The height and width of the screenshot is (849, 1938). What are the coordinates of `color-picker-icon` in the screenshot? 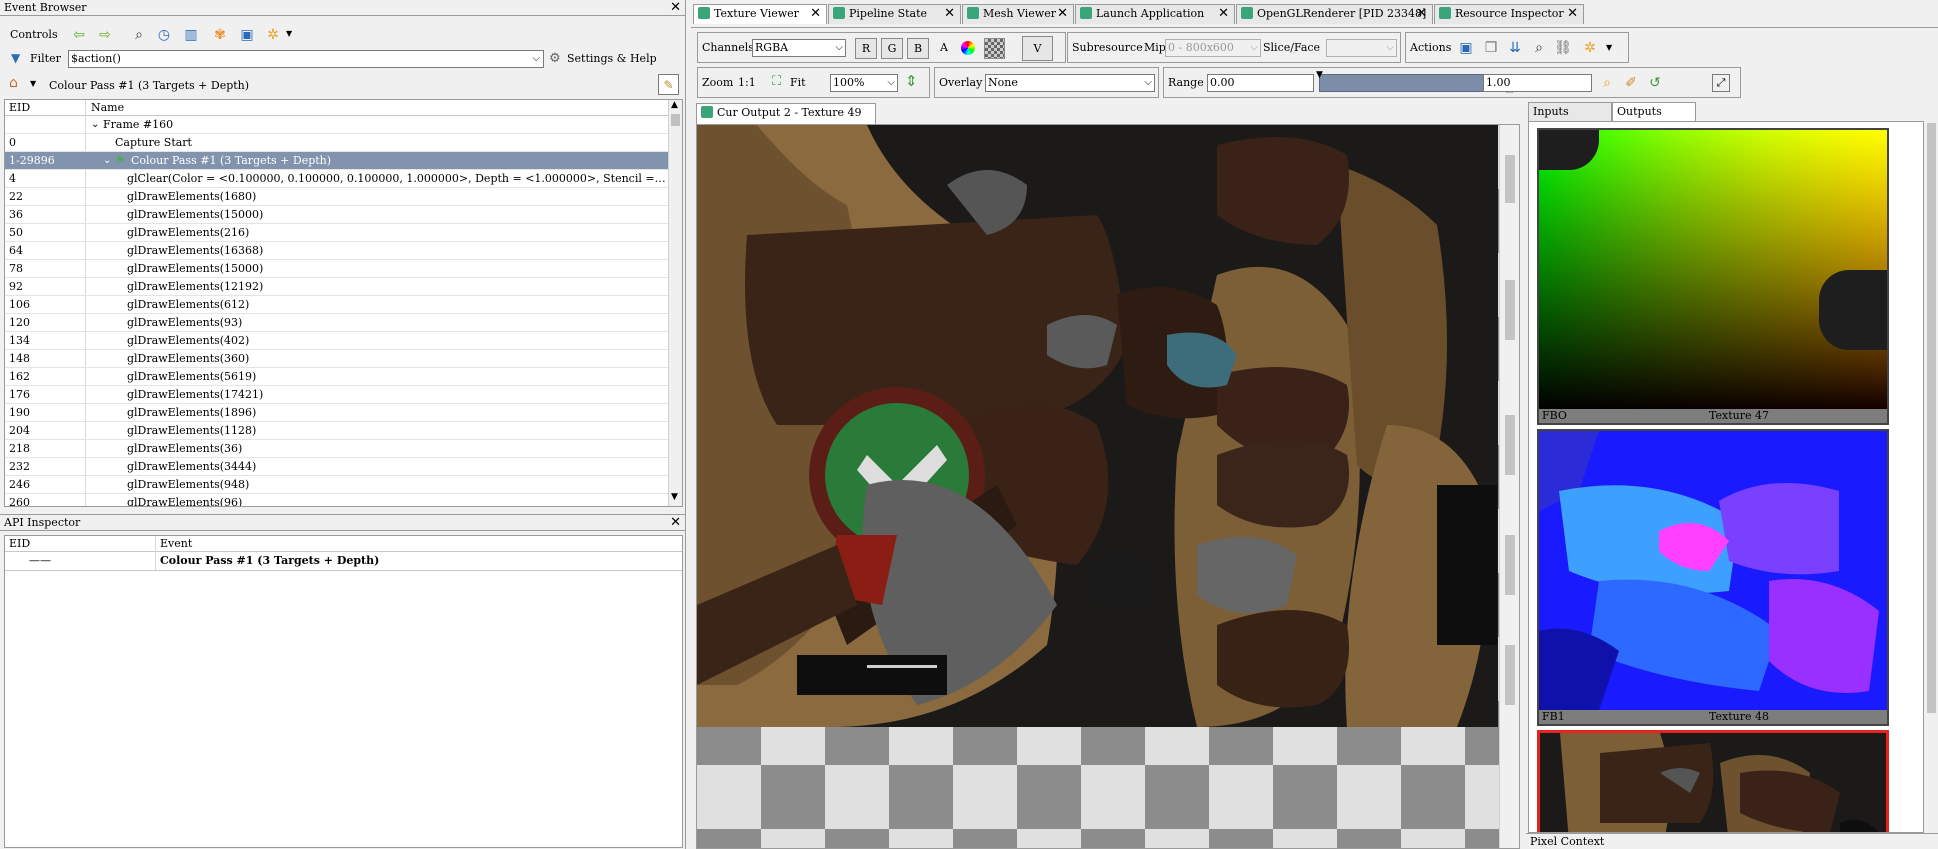 It's located at (968, 48).